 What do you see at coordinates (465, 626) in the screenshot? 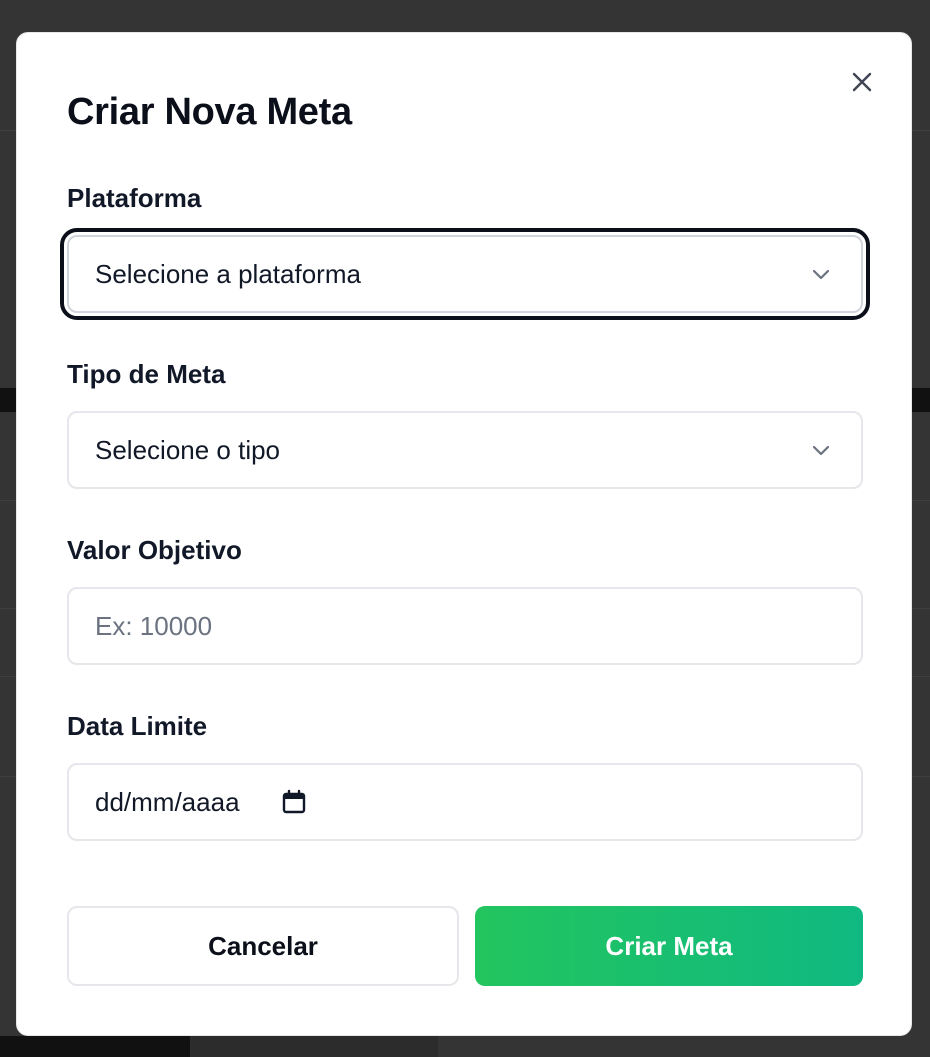
I see `target-value-input: Ex: 10000` at bounding box center [465, 626].